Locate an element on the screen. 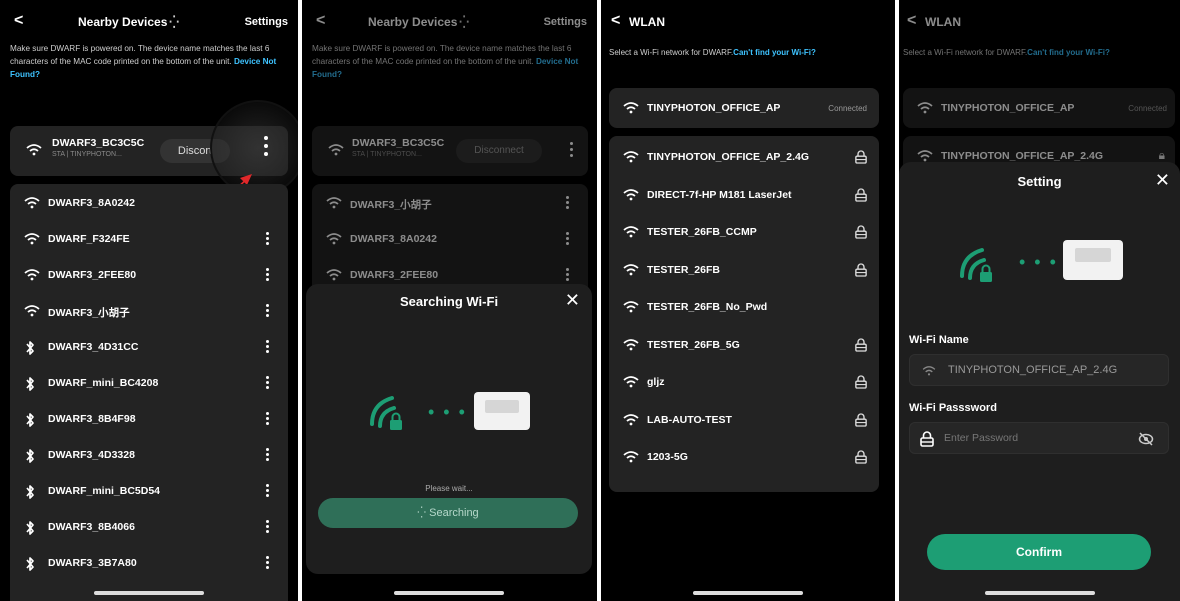 This screenshot has height=601, width=1180. loading-spinner-icon: ⁛ is located at coordinates (422, 513).